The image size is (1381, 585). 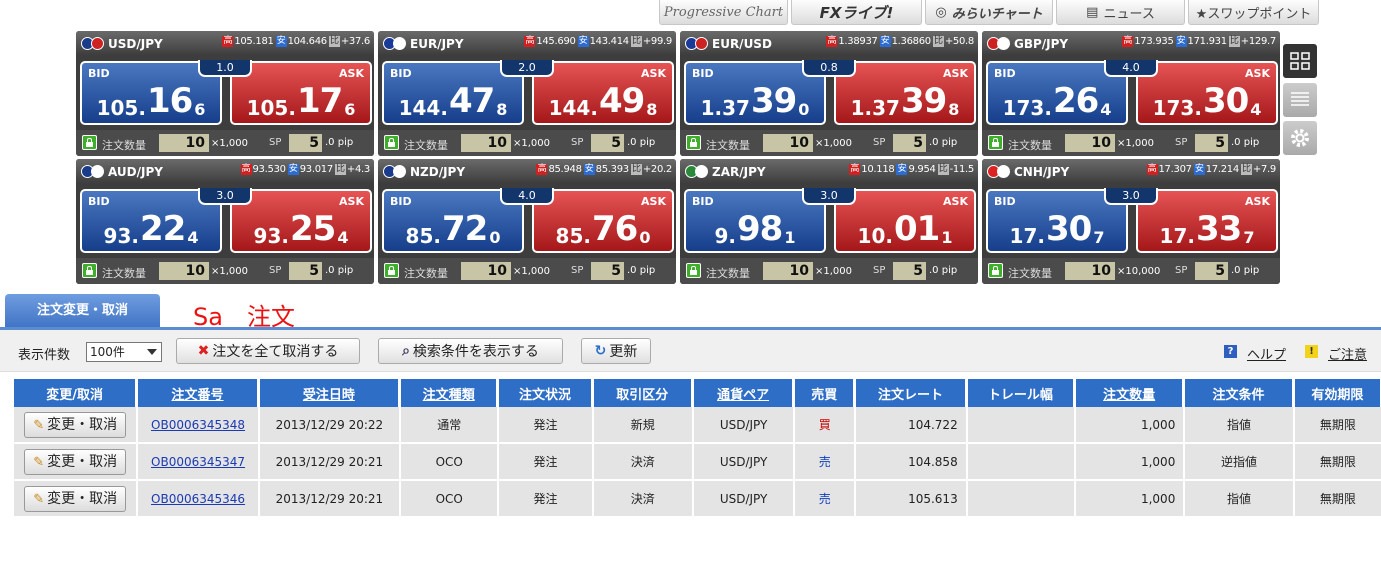 I want to click on cancel-all-button: ✖ 注文を全て取消する, so click(x=268, y=351).